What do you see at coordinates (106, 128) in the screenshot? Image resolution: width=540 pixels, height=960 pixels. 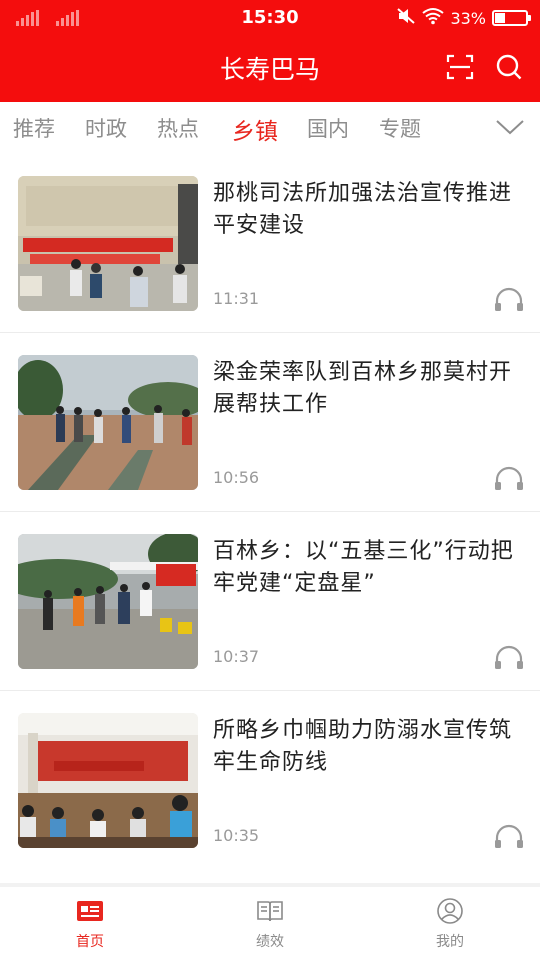 I see `tab-politics: 时政` at bounding box center [106, 128].